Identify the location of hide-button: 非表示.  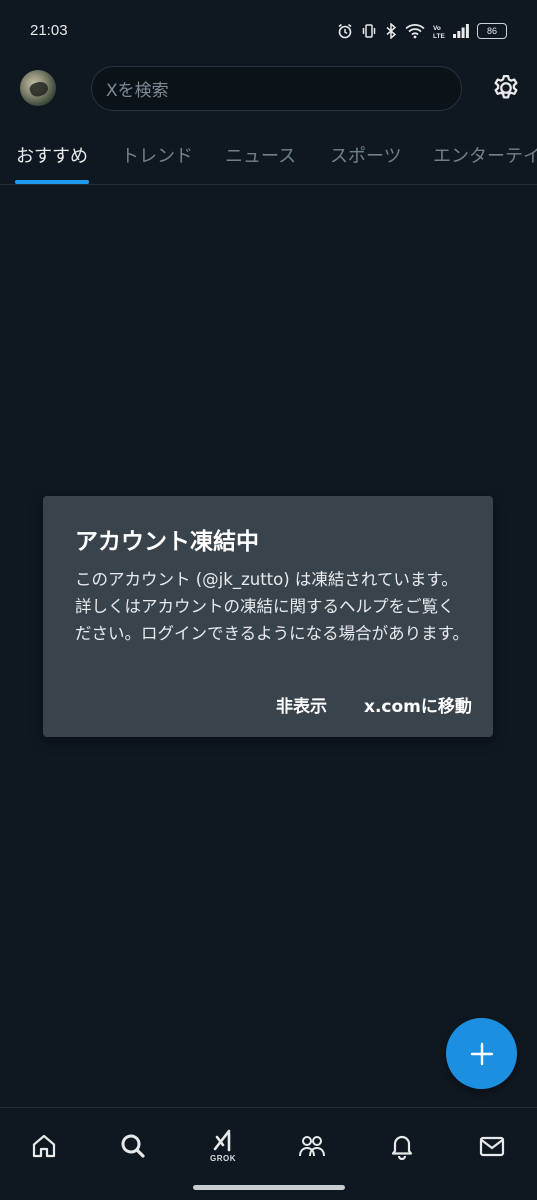
(301, 704).